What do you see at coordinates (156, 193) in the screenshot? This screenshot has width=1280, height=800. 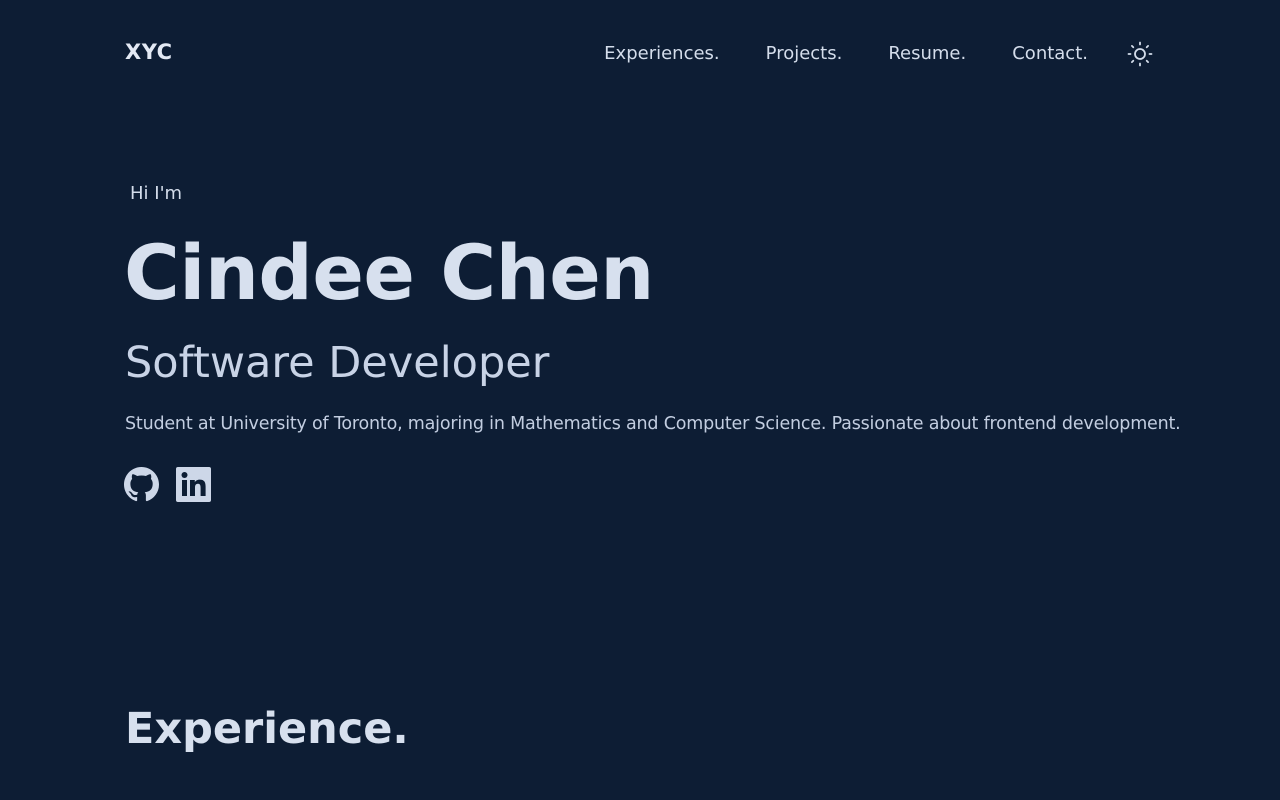 I see `hero-greeting: Hi I'm` at bounding box center [156, 193].